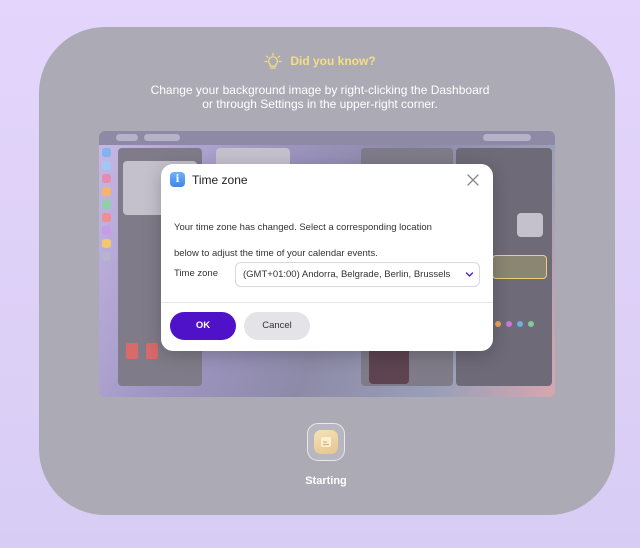 The height and width of the screenshot is (548, 640). I want to click on timezone-label: Time zone, so click(196, 273).